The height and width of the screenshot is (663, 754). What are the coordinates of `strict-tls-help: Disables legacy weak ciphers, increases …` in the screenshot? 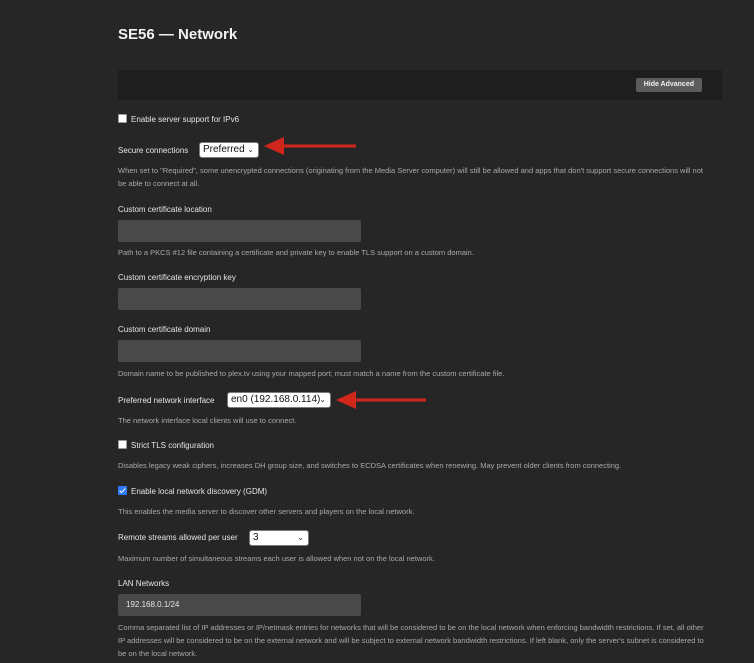 It's located at (370, 465).